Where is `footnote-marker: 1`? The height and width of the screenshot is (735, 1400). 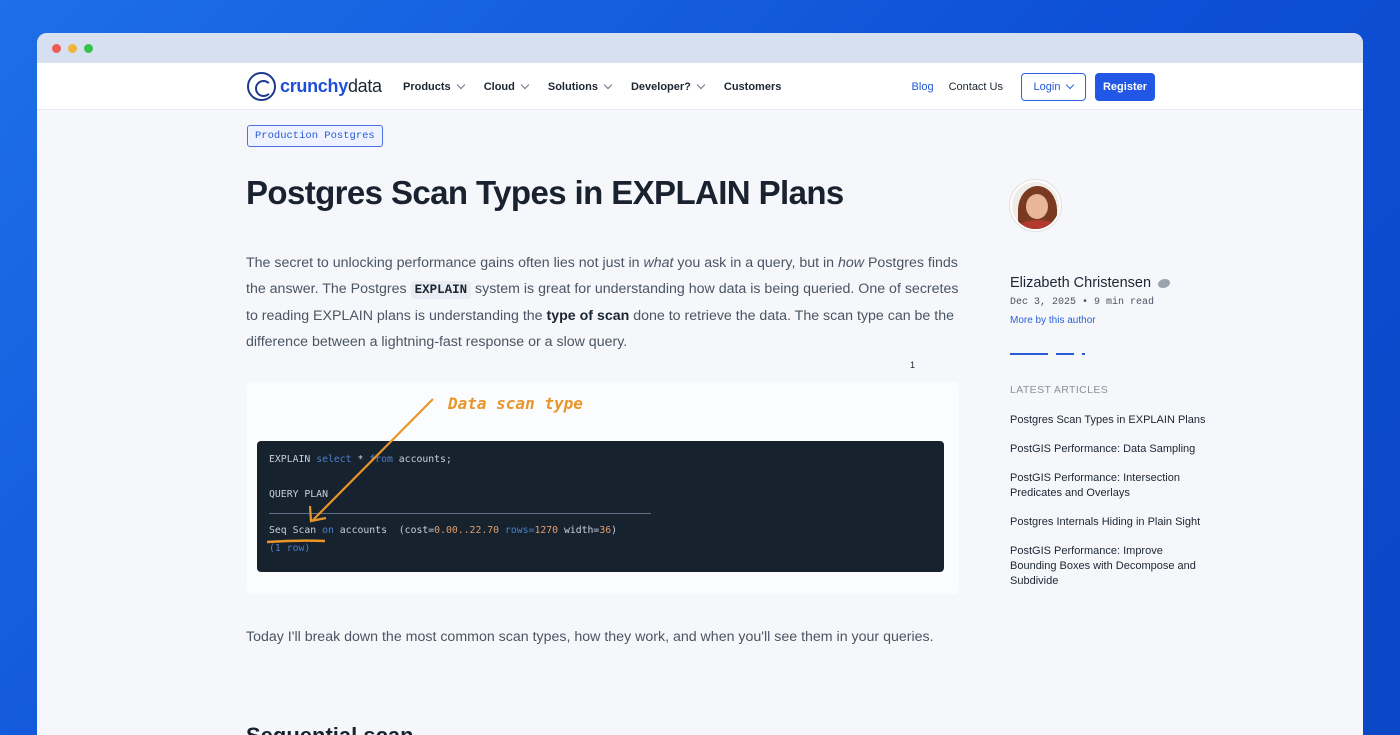
footnote-marker: 1 is located at coordinates (912, 365).